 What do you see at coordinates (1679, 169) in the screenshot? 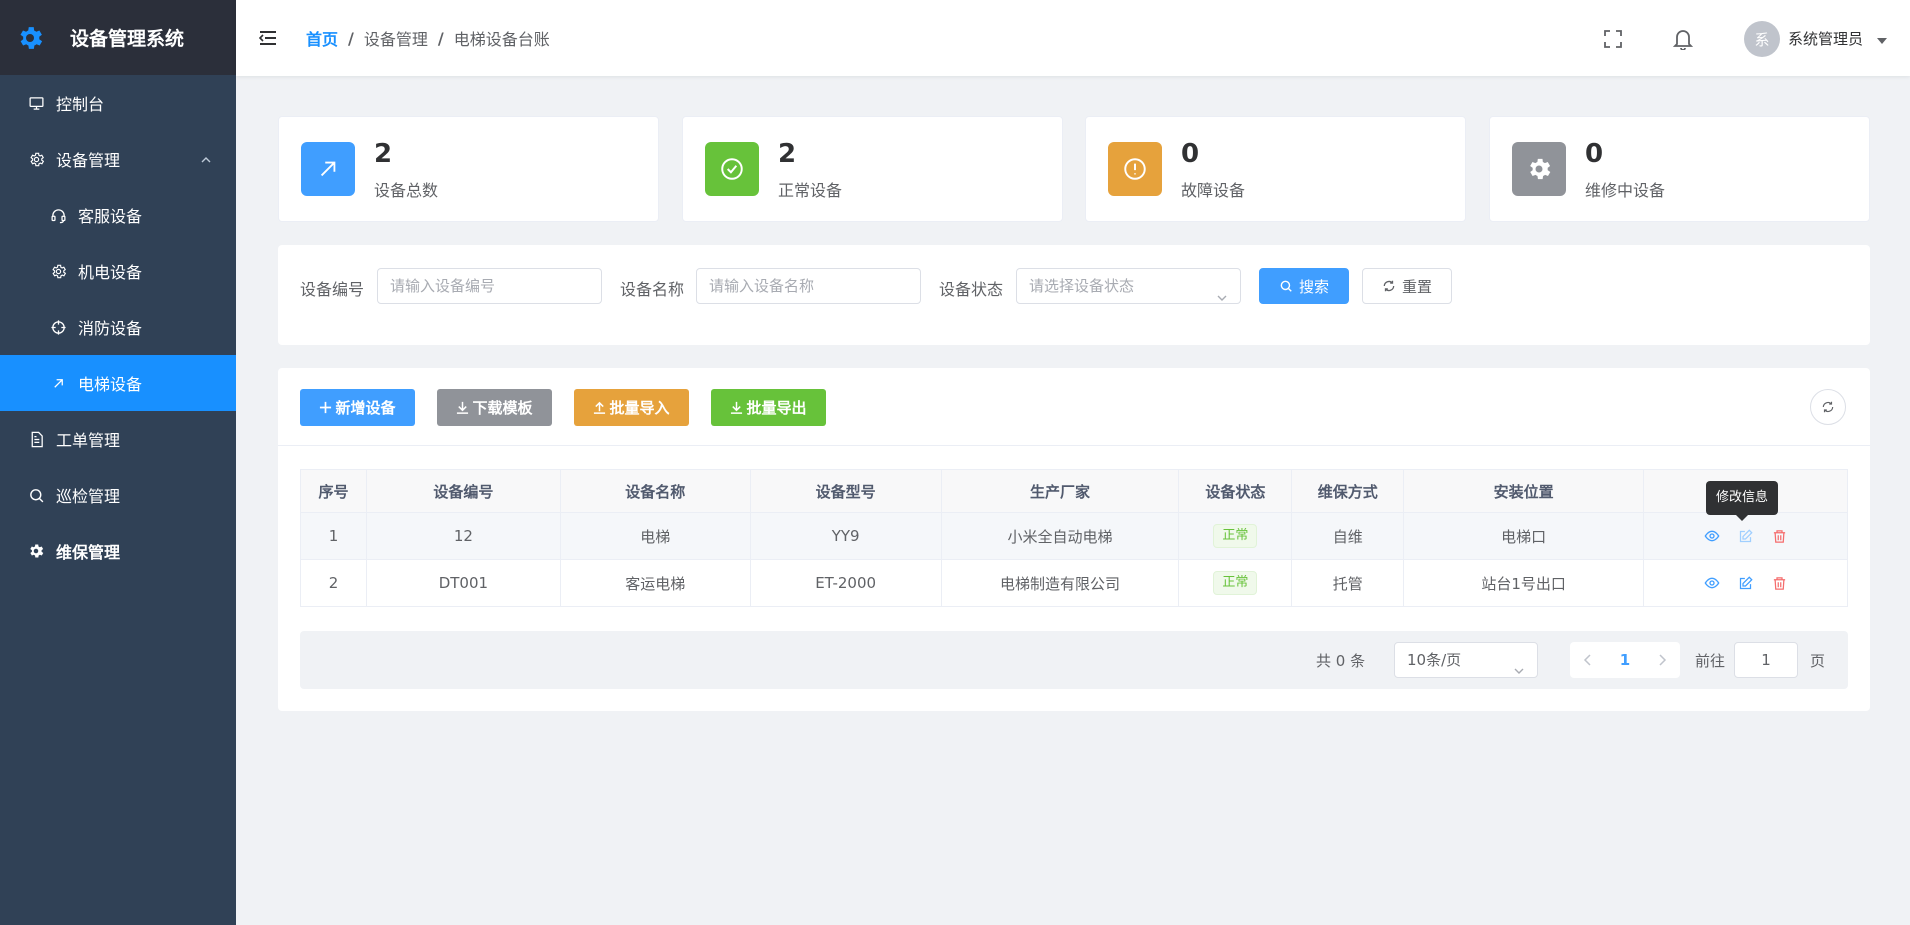
I see `stat-card-repair: 0 维修中设备` at bounding box center [1679, 169].